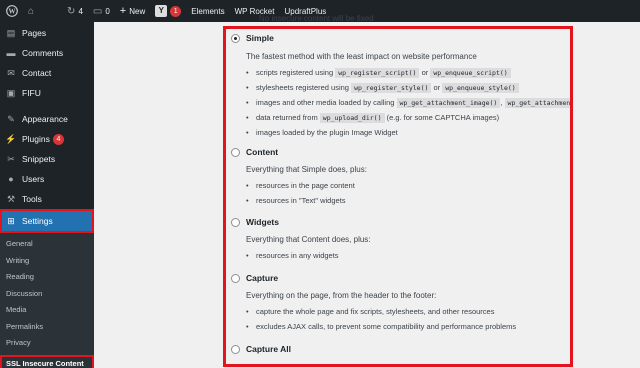 This screenshot has height=368, width=640. What do you see at coordinates (80, 11) in the screenshot?
I see `updates-count: 4` at bounding box center [80, 11].